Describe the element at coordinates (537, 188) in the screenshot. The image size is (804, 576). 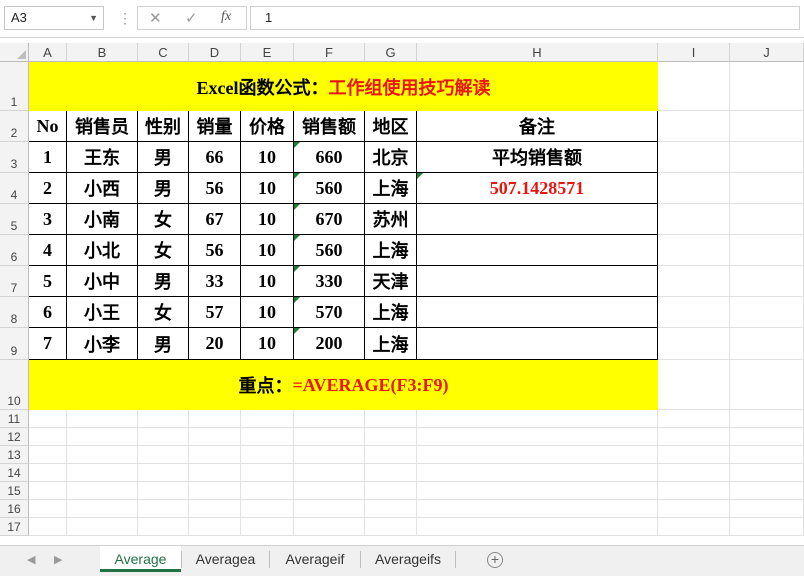
I see `note-cell: 507.1428571` at that location.